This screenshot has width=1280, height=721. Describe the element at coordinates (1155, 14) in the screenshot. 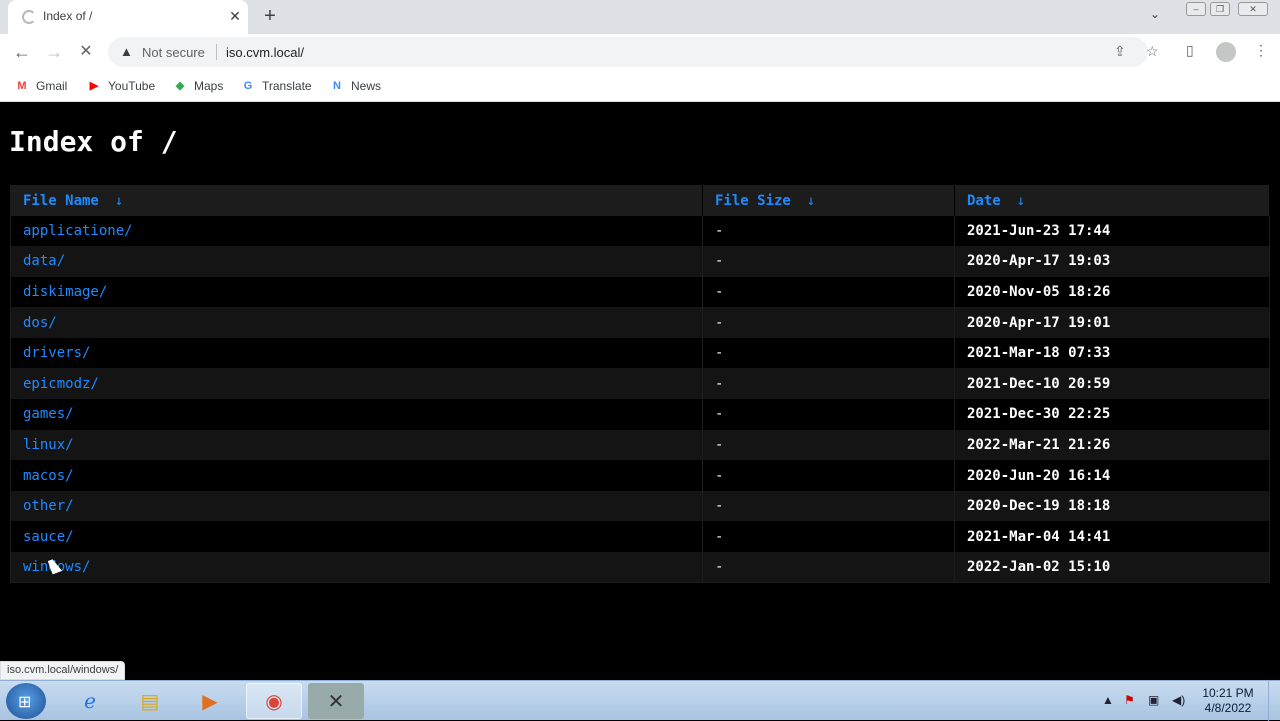

I see `tab-search-icon: ⌄` at that location.